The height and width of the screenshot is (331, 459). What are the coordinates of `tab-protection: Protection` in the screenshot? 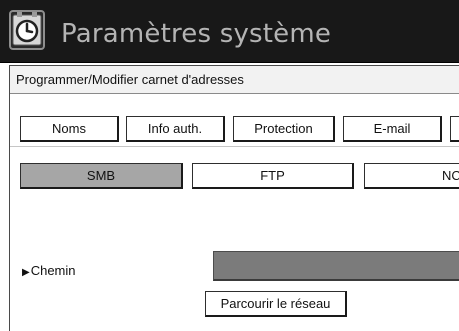 It's located at (284, 129).